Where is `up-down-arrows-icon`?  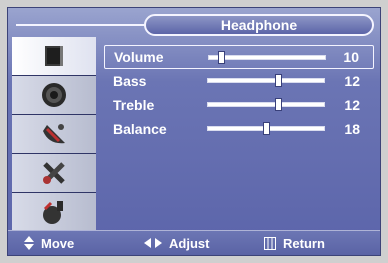
up-down-arrows-icon is located at coordinates (29, 243).